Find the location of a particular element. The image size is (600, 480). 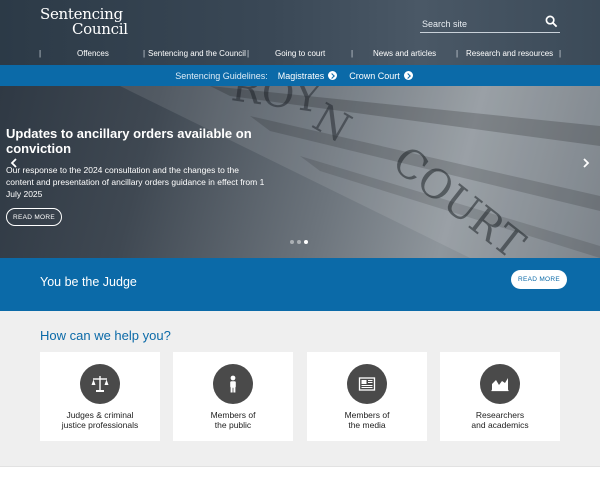

card-public: Members of the public is located at coordinates (233, 396).